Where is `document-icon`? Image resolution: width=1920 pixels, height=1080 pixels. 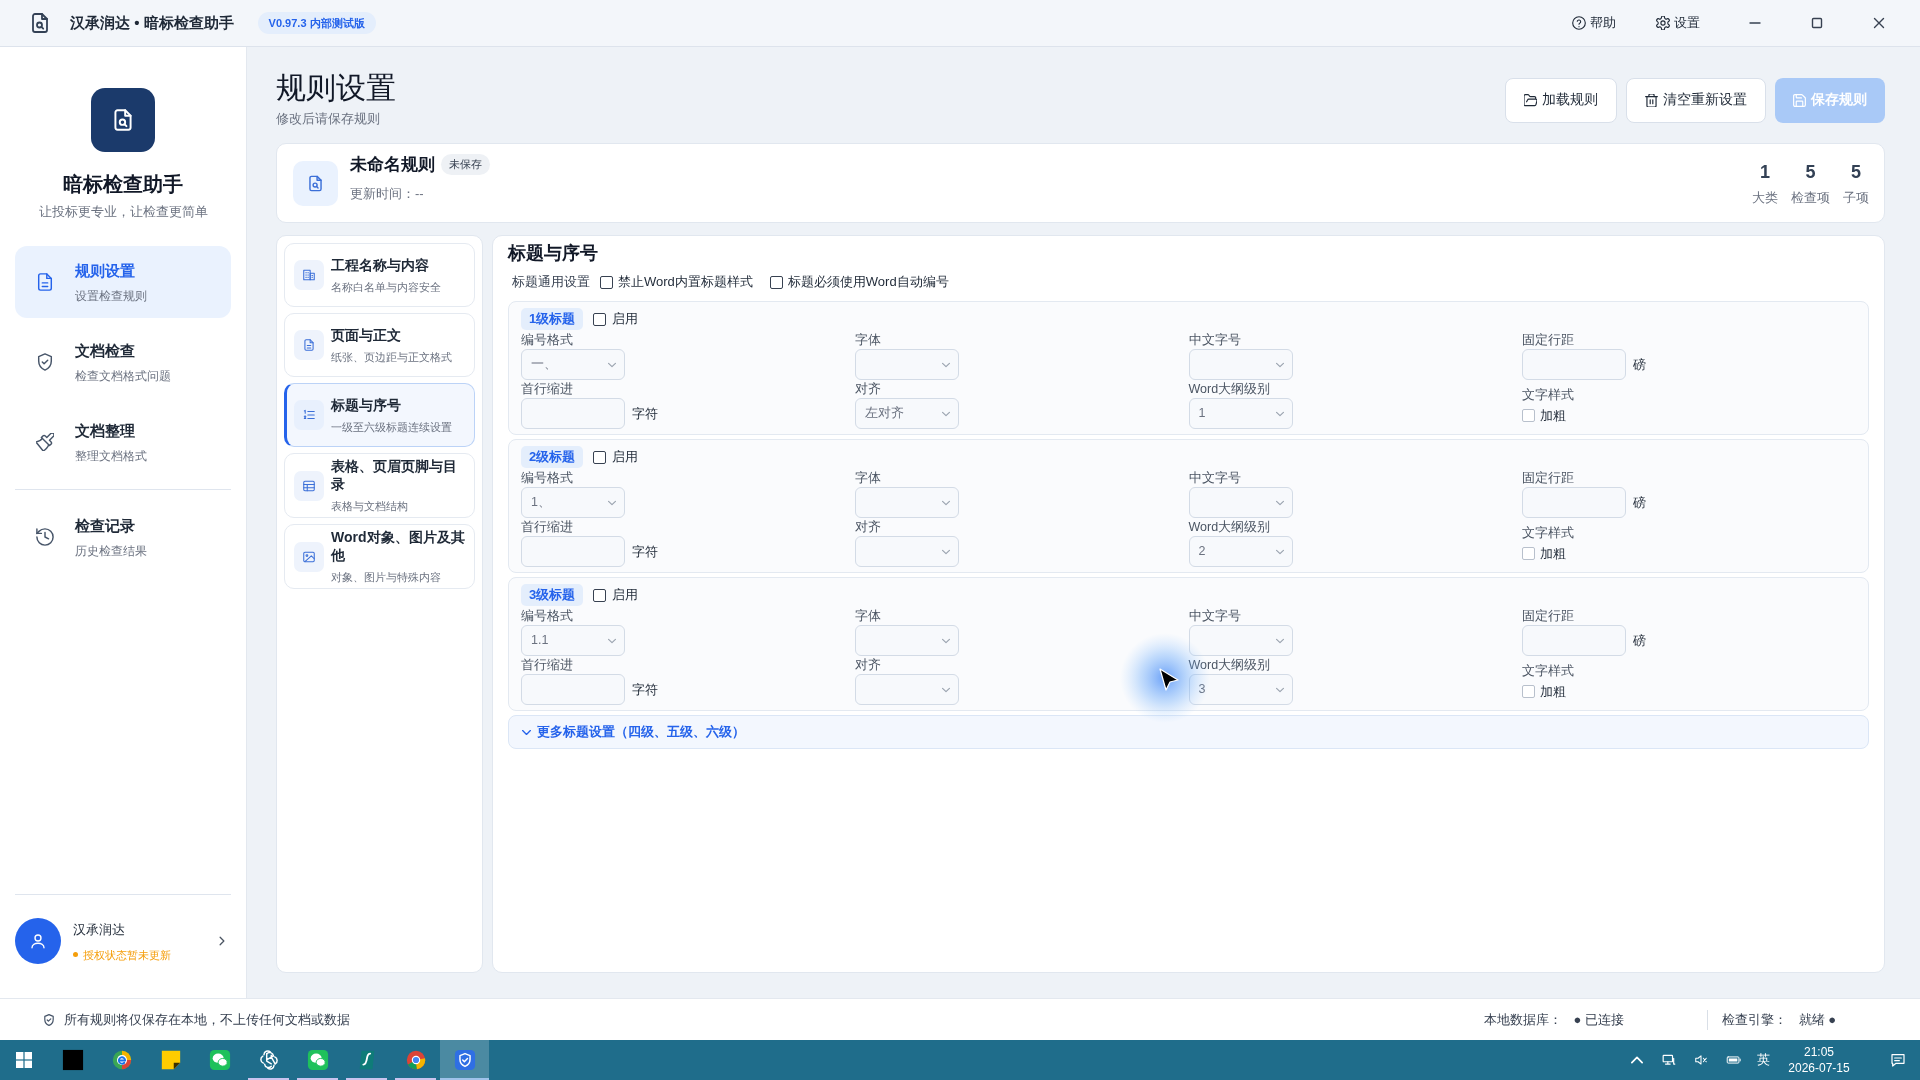 document-icon is located at coordinates (309, 345).